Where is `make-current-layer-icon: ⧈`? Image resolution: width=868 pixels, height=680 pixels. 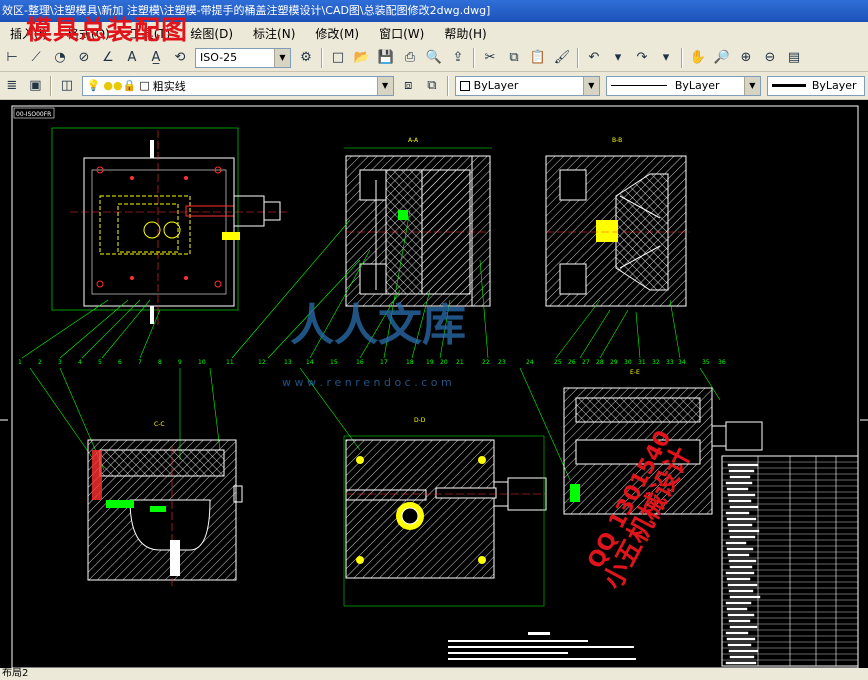 make-current-layer-icon: ⧈ is located at coordinates (409, 86).